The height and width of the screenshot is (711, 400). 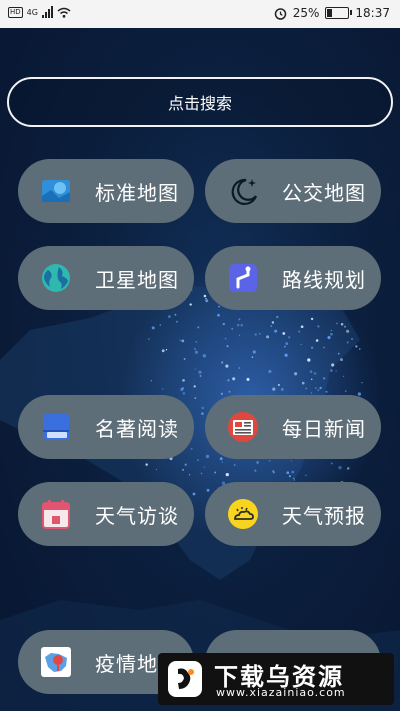 What do you see at coordinates (64, 12) in the screenshot?
I see `wifi-icon` at bounding box center [64, 12].